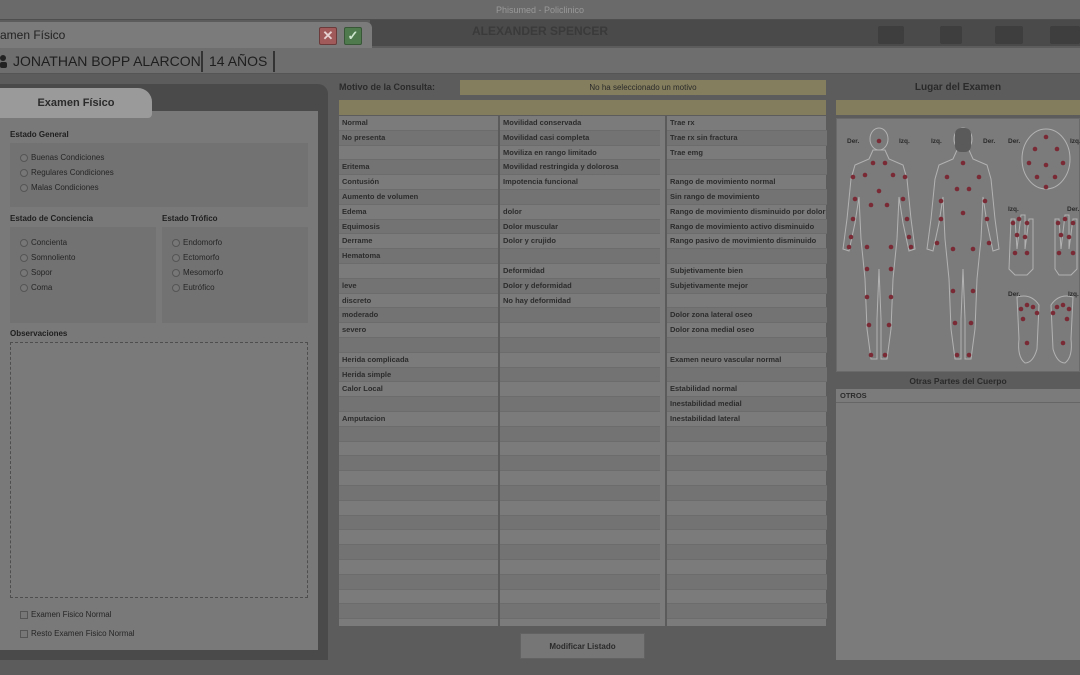 Image resolution: width=1080 pixels, height=675 pixels. I want to click on finding-item: Dolor y crujido, so click(580, 242).